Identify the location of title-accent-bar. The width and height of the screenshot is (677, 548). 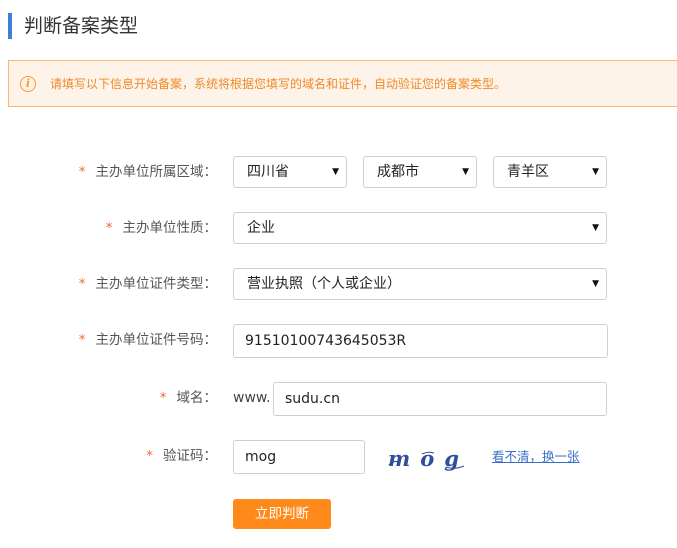
(10, 26).